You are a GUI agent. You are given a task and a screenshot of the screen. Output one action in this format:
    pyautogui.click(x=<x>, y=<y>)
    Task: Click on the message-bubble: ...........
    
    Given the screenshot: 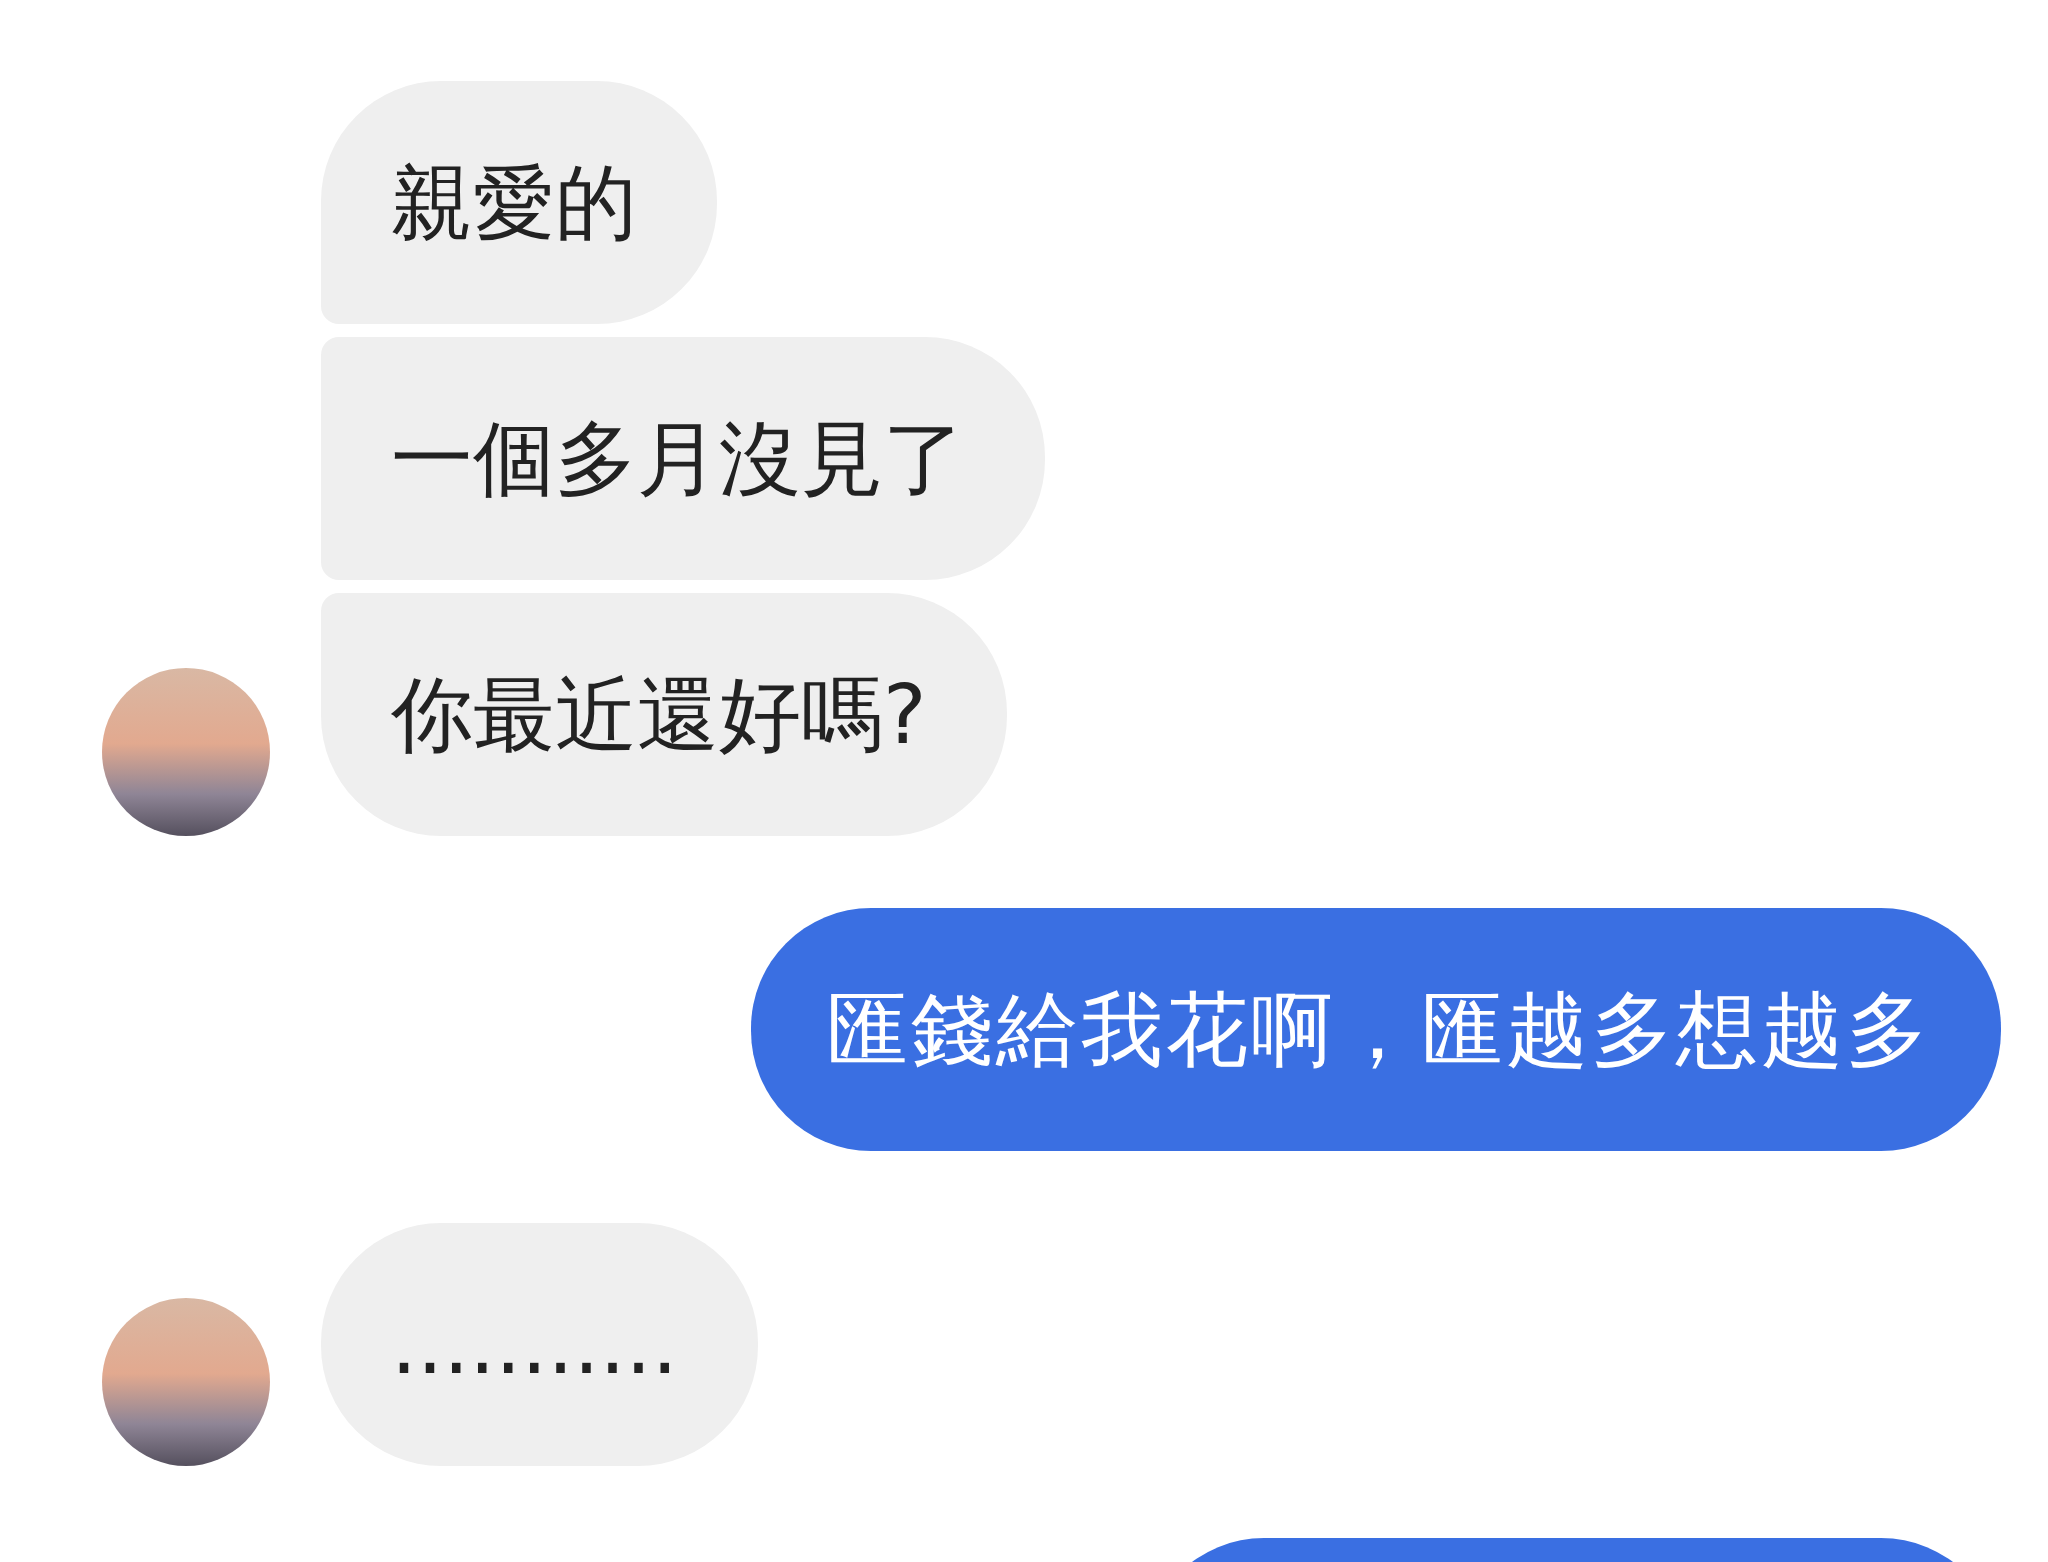 What is the action you would take?
    pyautogui.click(x=539, y=1344)
    